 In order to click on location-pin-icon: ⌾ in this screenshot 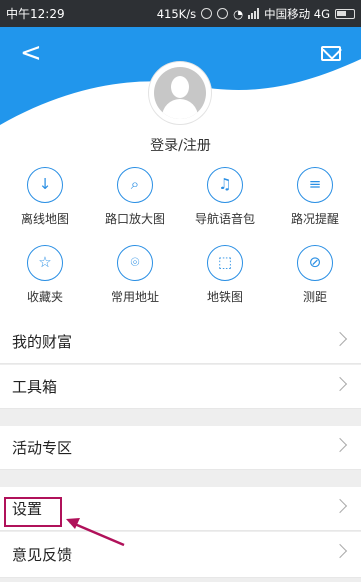, I will do `click(135, 263)`.